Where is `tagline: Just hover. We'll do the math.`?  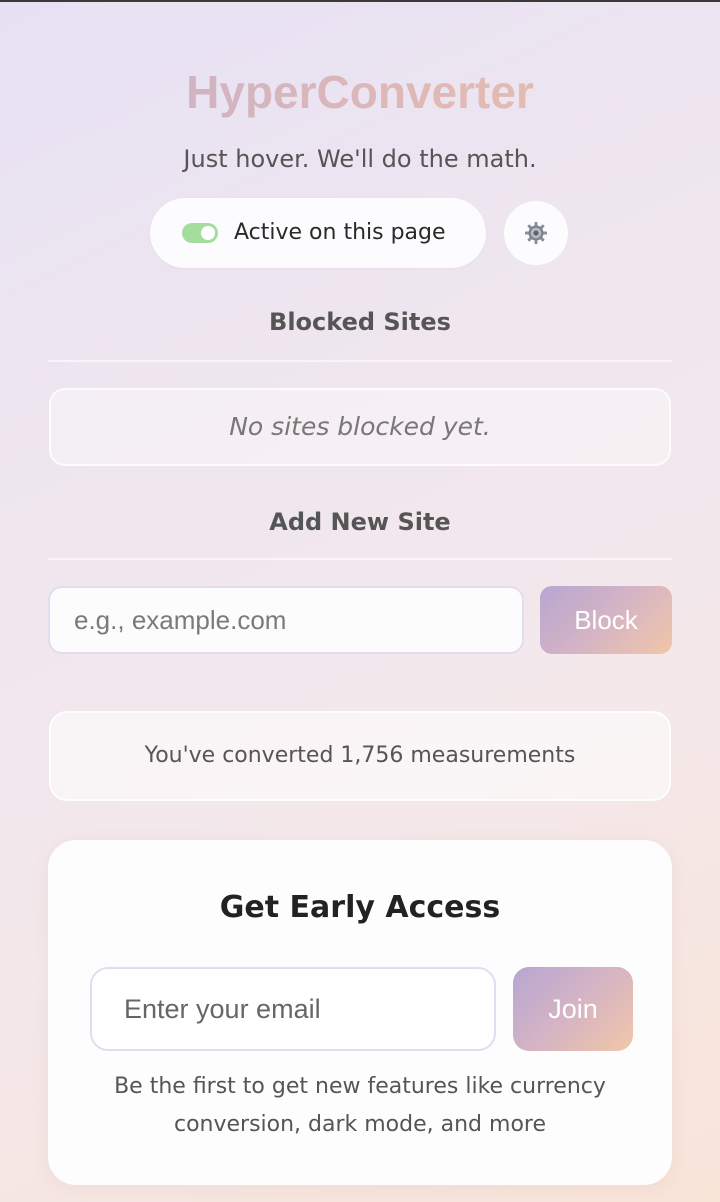 tagline: Just hover. We'll do the math. is located at coordinates (360, 159).